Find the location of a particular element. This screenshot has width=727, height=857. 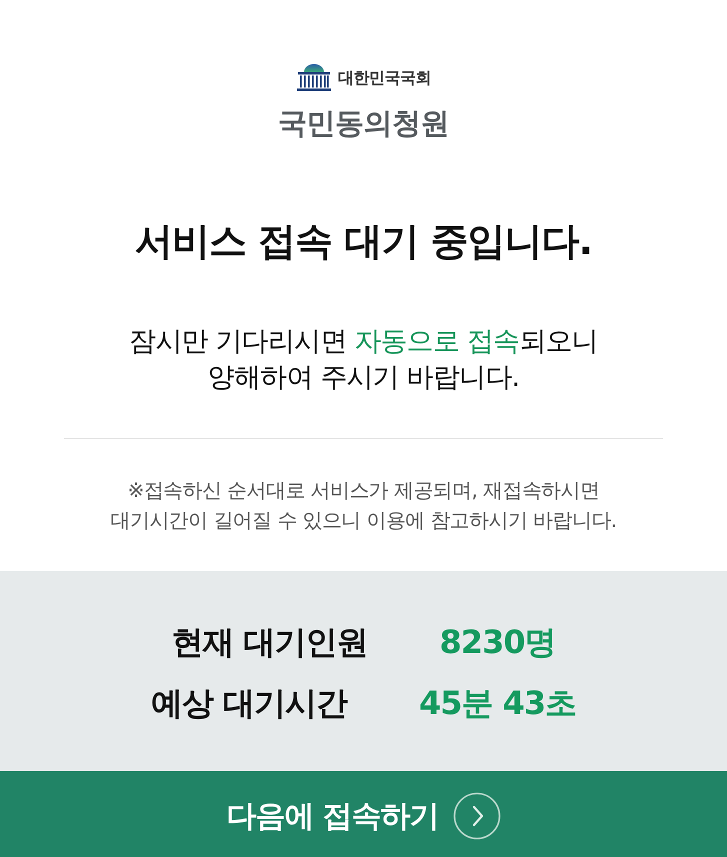

chevron-right-circle-icon is located at coordinates (476, 816).